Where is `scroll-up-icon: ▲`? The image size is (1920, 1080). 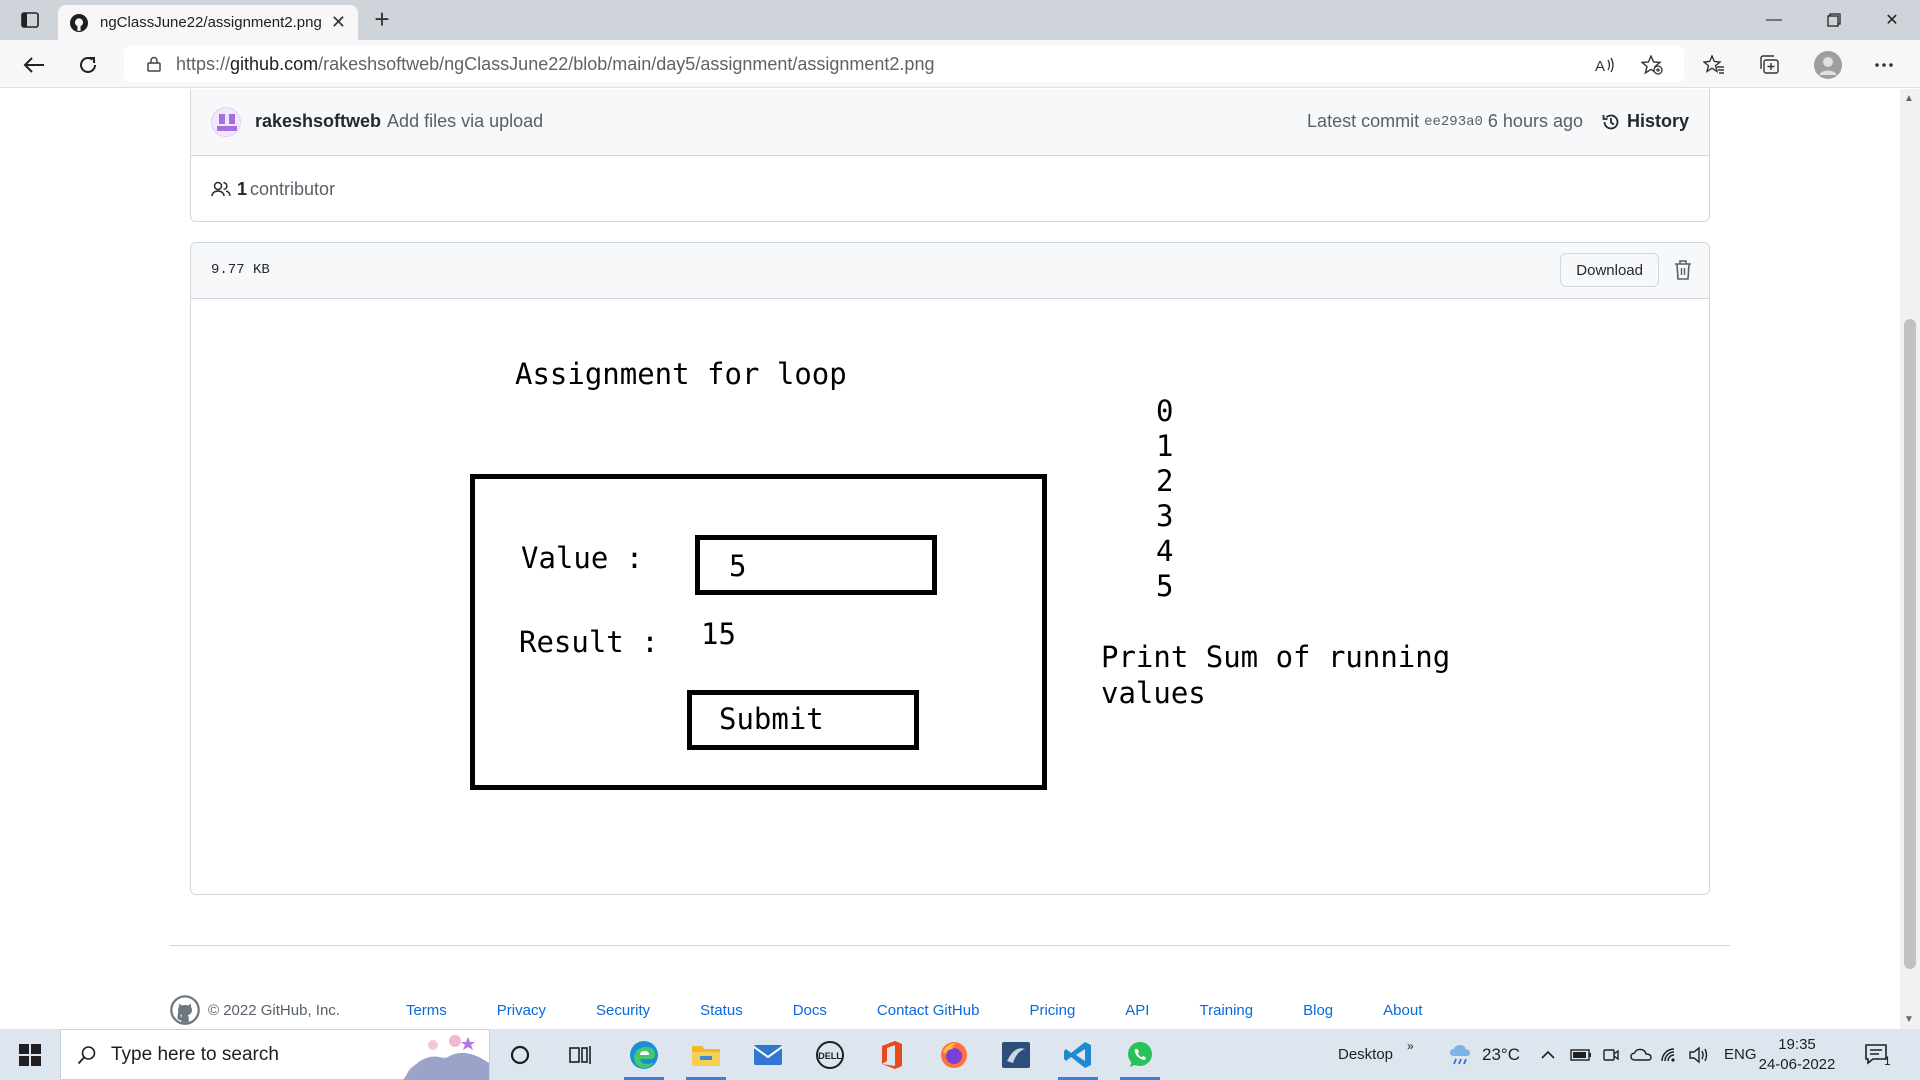 scroll-up-icon: ▲ is located at coordinates (1909, 98).